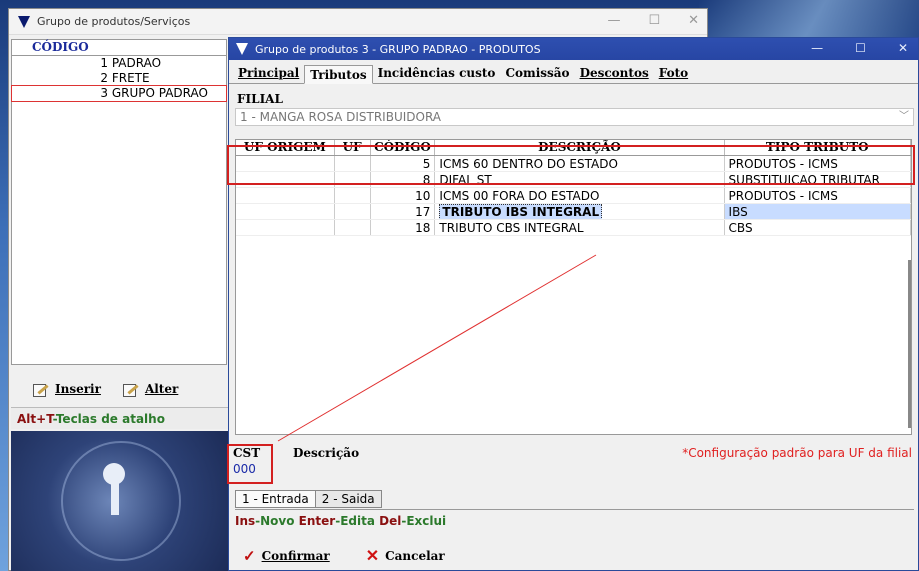 Image resolution: width=919 pixels, height=571 pixels. Describe the element at coordinates (260, 99) in the screenshot. I see `filial-label: FILIAL` at that location.